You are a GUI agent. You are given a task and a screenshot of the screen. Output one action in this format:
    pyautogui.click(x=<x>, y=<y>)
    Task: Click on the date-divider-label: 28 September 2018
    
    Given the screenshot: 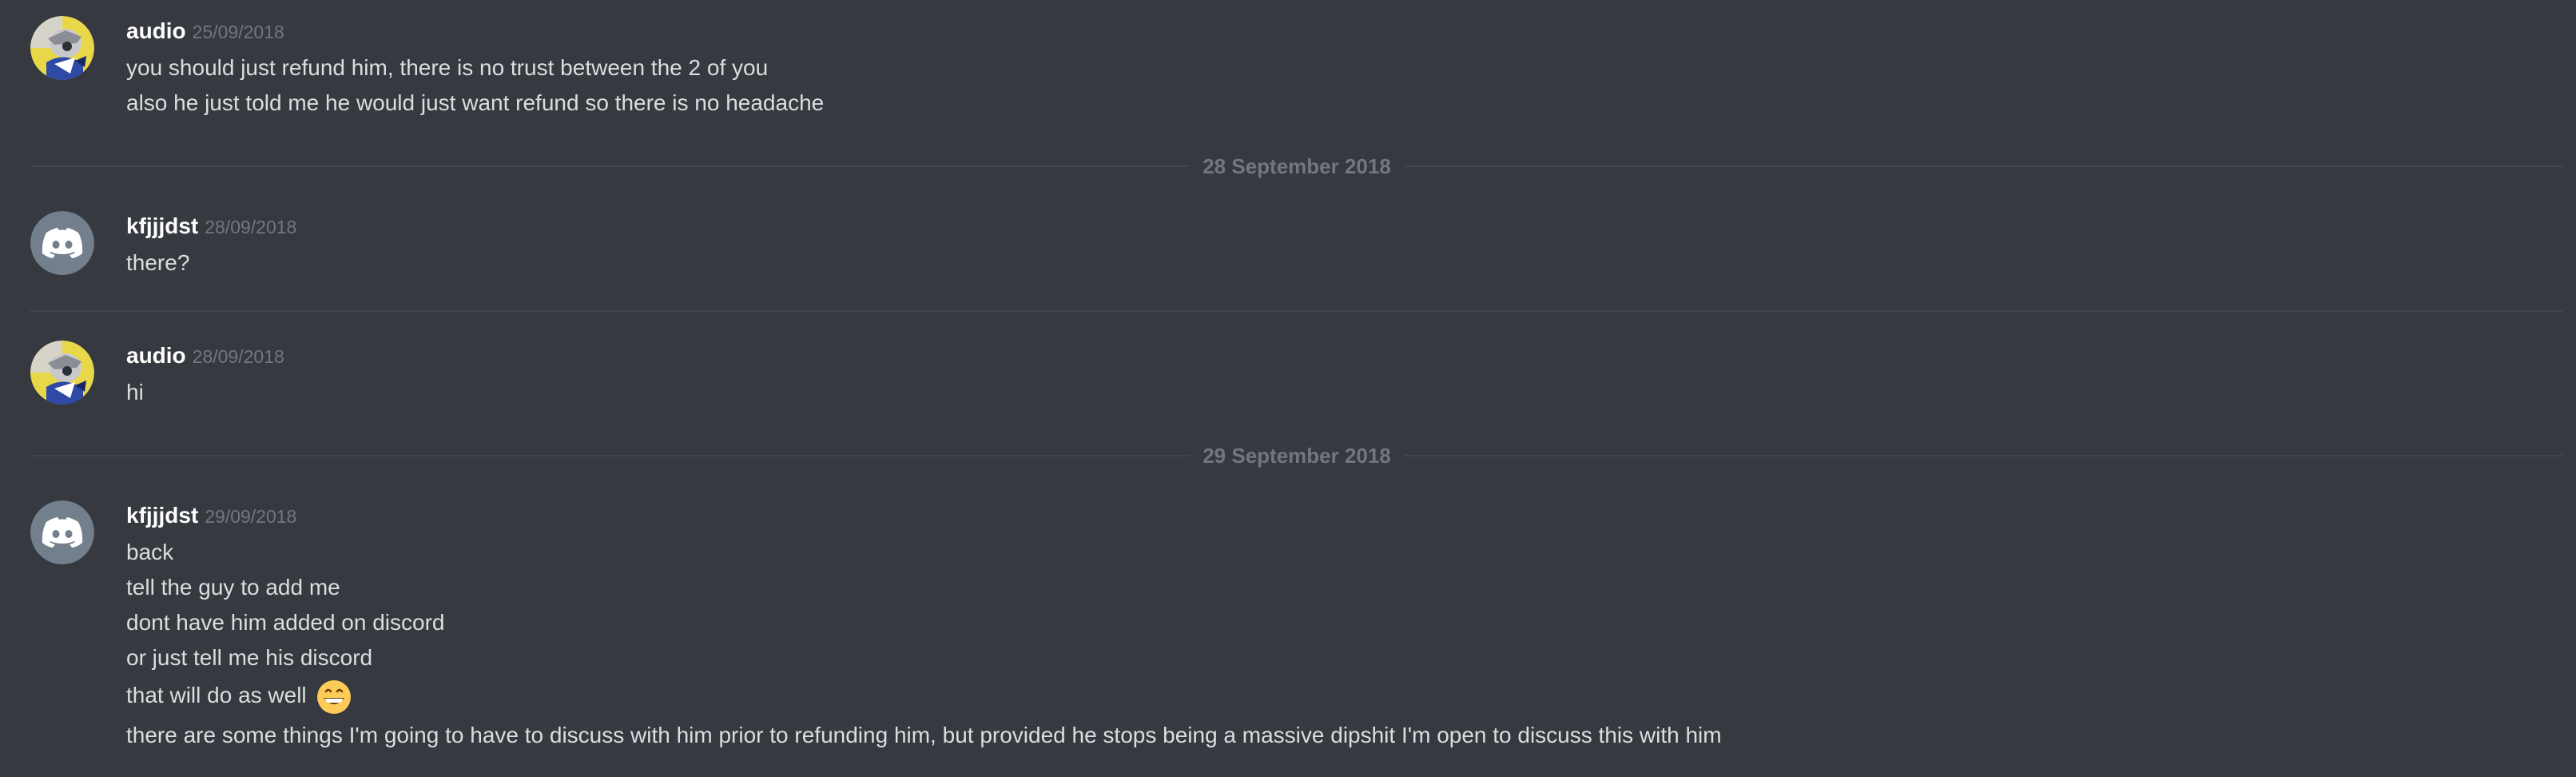 What is the action you would take?
    pyautogui.click(x=1297, y=166)
    